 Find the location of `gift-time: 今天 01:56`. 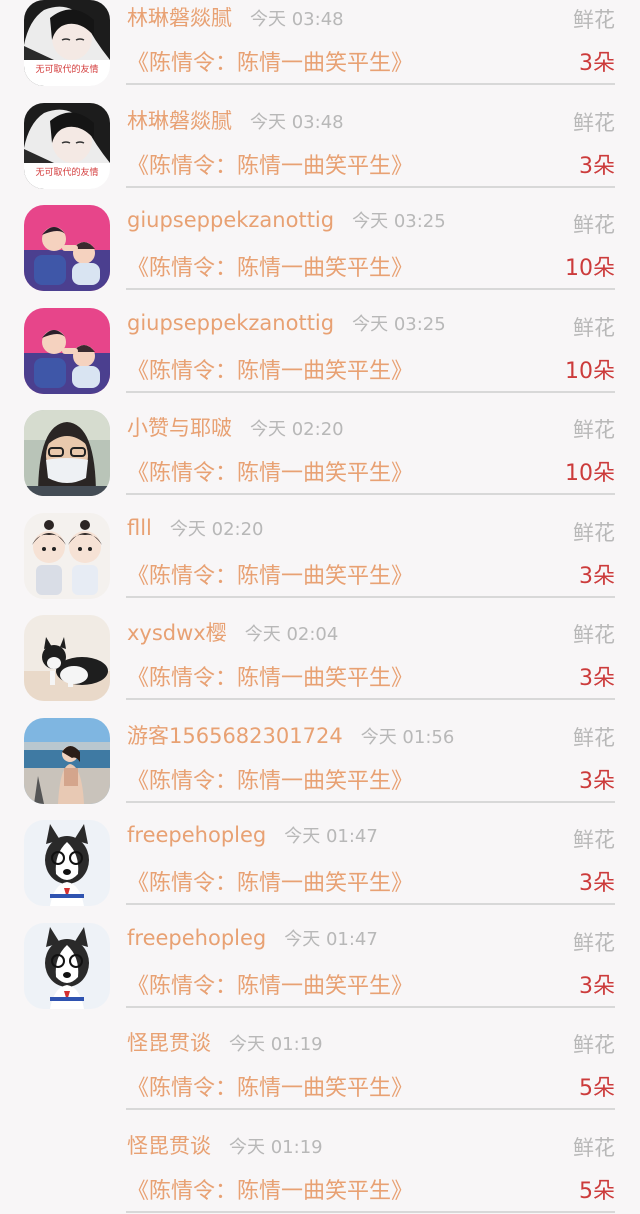

gift-time: 今天 01:56 is located at coordinates (407, 737).